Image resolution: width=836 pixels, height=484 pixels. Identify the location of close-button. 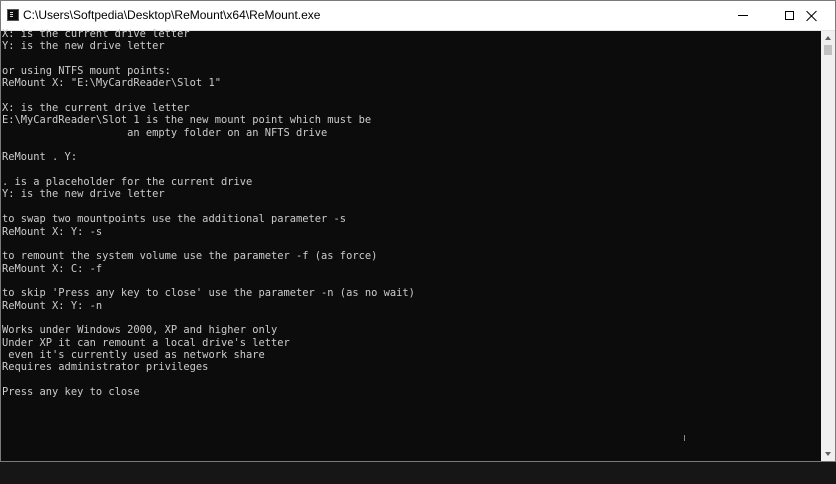
(812, 15).